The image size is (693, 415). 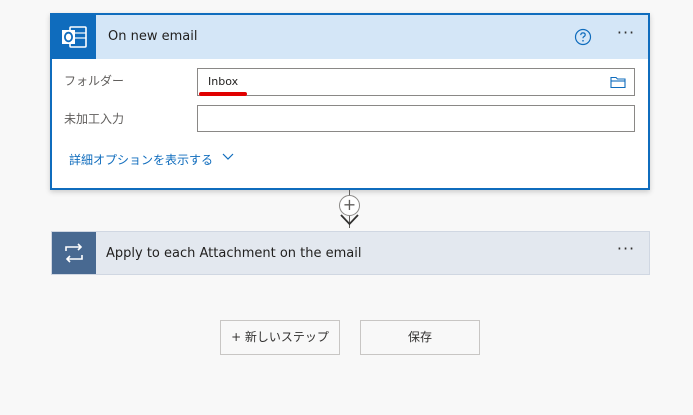 I want to click on trigger-header: On new email ···, so click(x=350, y=37).